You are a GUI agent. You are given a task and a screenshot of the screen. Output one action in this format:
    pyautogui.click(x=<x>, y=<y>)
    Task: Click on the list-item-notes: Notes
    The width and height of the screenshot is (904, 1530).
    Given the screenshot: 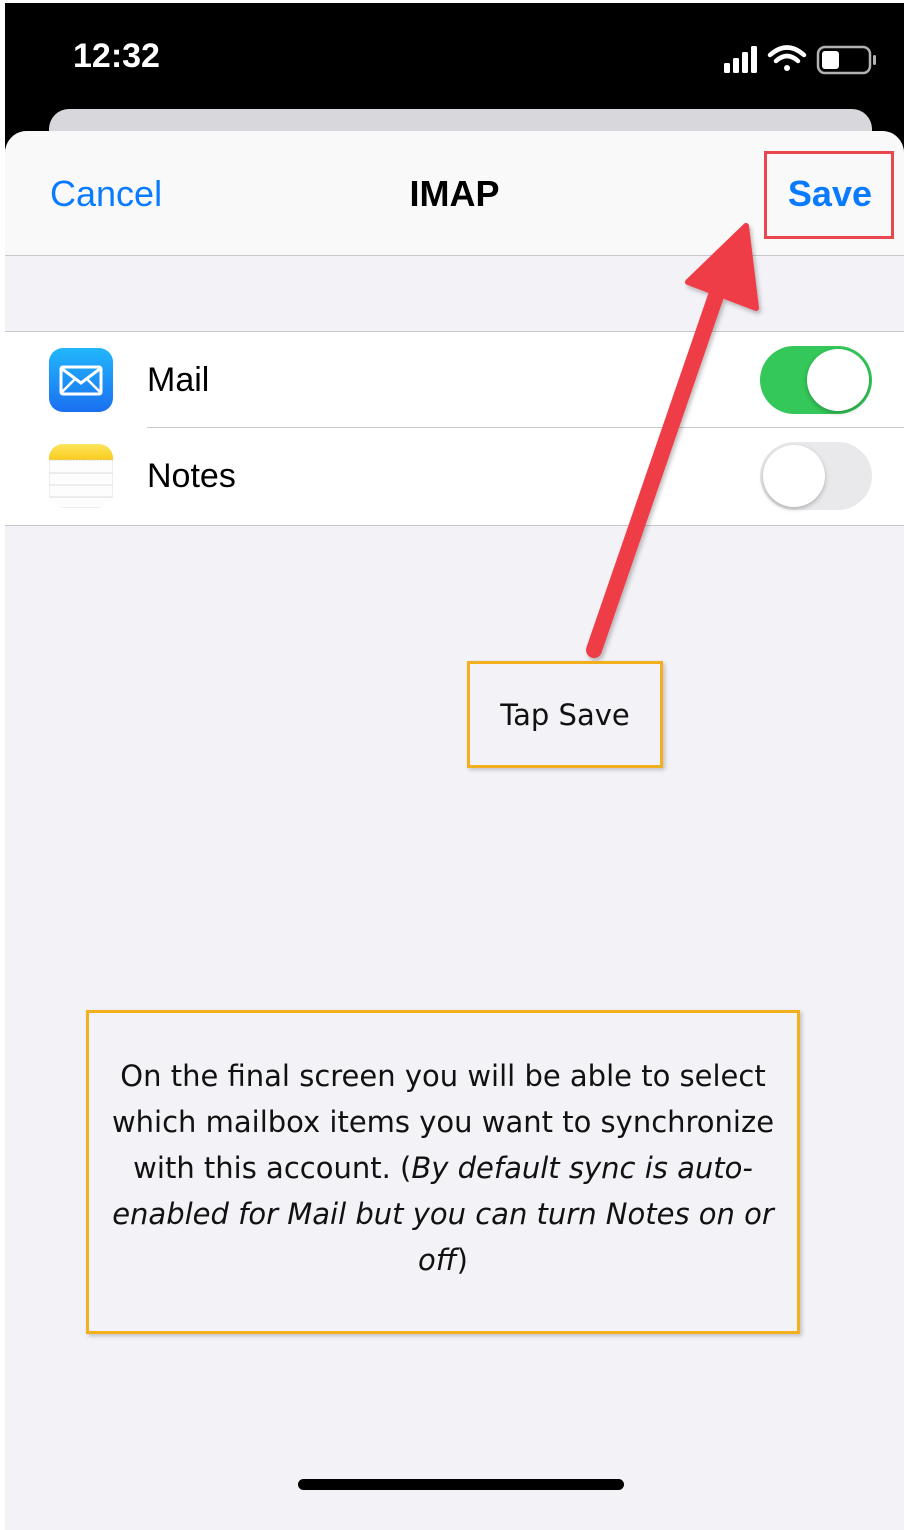 What is the action you would take?
    pyautogui.click(x=454, y=476)
    